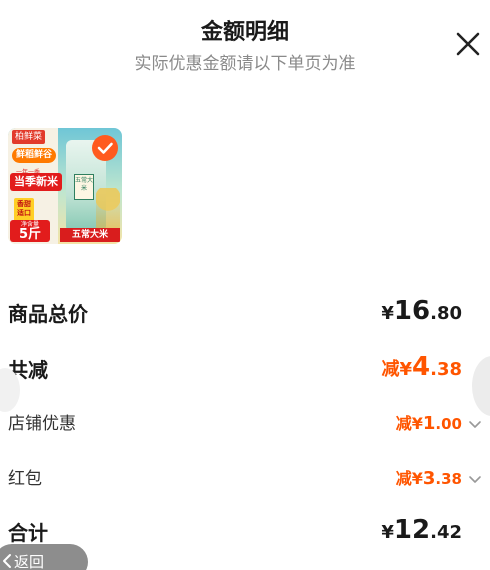  I want to click on shop-discount-value: 减¥1.00, so click(429, 422).